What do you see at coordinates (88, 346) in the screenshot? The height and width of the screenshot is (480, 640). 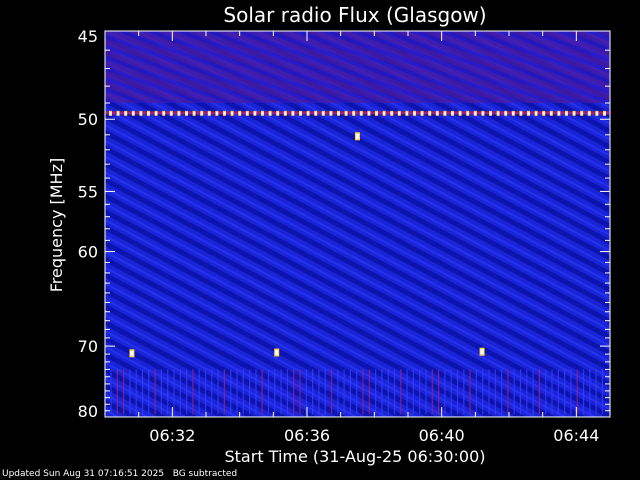 I see `y-tick-label: 70` at bounding box center [88, 346].